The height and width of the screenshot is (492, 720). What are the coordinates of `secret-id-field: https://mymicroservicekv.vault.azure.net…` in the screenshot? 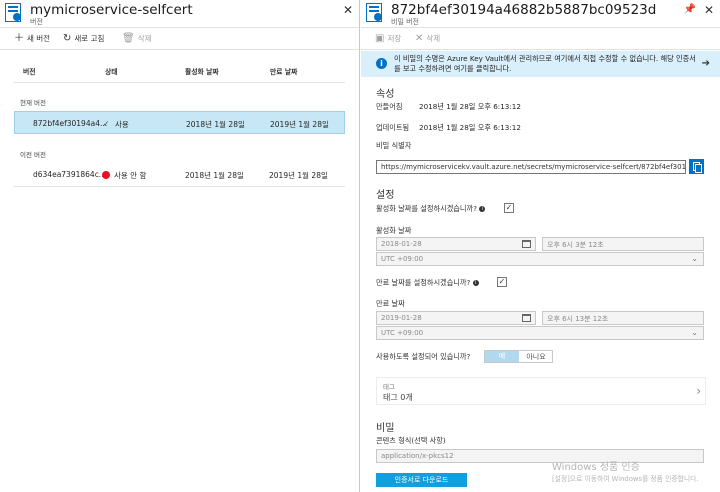 It's located at (531, 167).